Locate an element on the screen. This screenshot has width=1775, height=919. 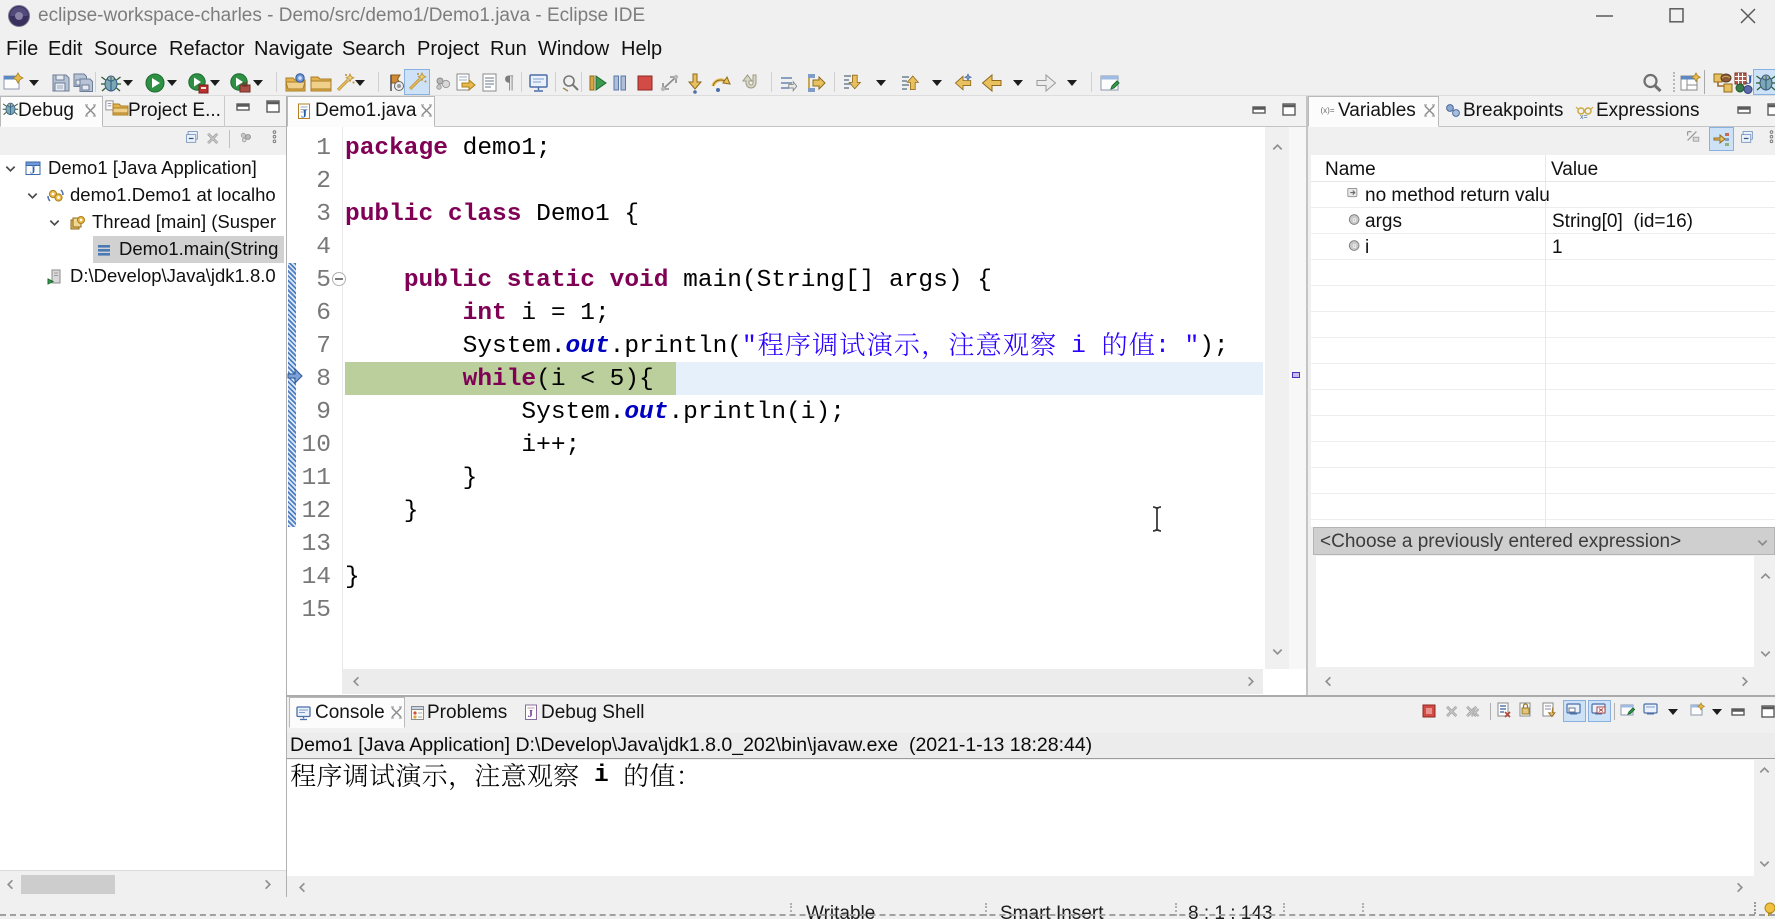
svg-text: (x)= is located at coordinates (1328, 110).